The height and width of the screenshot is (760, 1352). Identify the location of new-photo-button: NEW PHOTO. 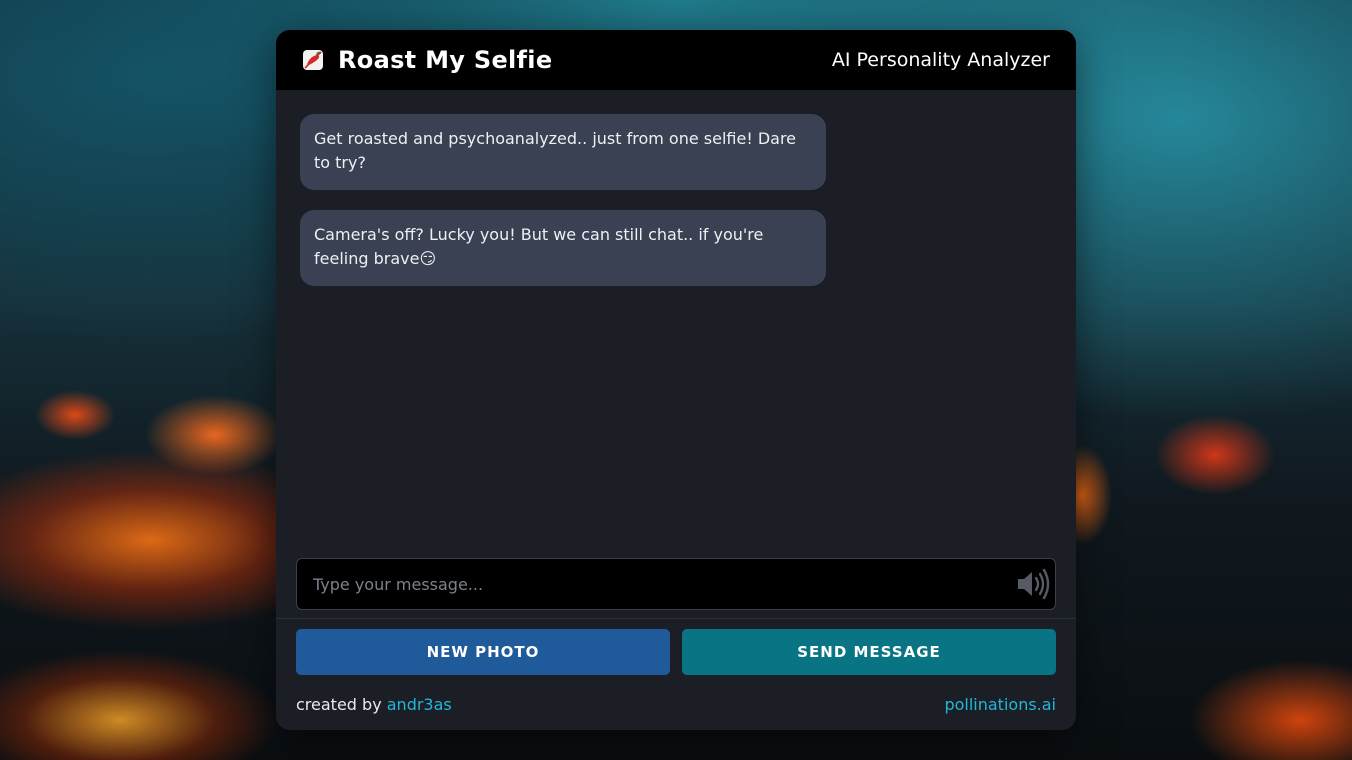
(483, 652).